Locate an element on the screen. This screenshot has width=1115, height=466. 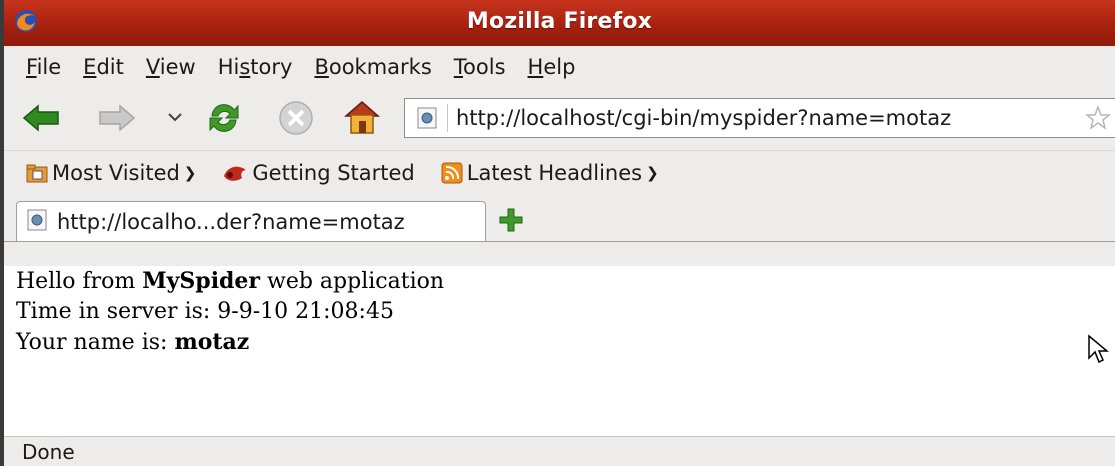
menu-item-tools: Tools is located at coordinates (480, 67).